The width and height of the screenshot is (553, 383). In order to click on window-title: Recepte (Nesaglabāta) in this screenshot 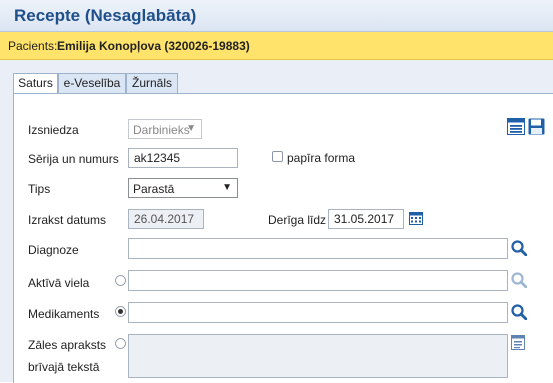, I will do `click(105, 15)`.